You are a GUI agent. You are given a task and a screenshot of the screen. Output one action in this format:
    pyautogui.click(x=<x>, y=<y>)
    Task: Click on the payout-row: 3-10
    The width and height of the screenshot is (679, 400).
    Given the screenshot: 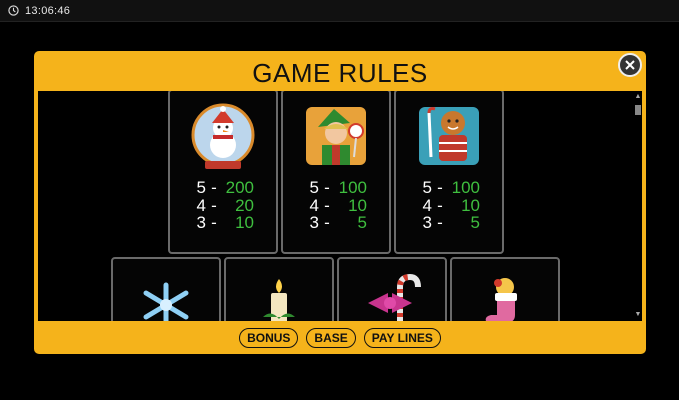 What is the action you would take?
    pyautogui.click(x=223, y=223)
    